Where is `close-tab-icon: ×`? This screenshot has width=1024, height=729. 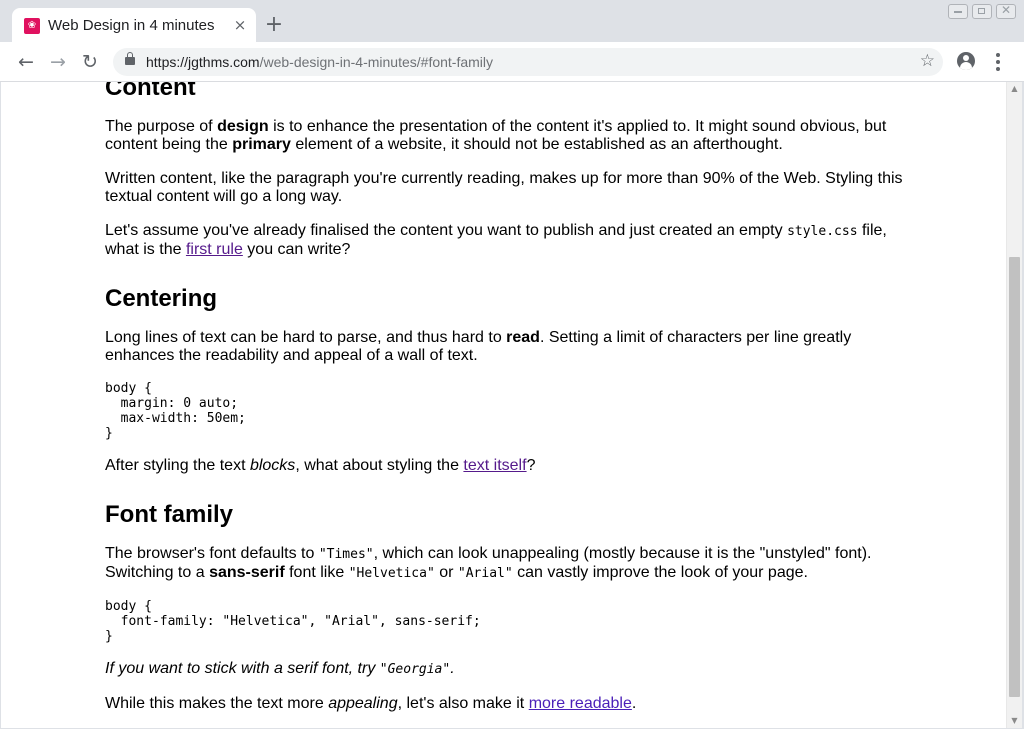
close-tab-icon: × is located at coordinates (240, 25).